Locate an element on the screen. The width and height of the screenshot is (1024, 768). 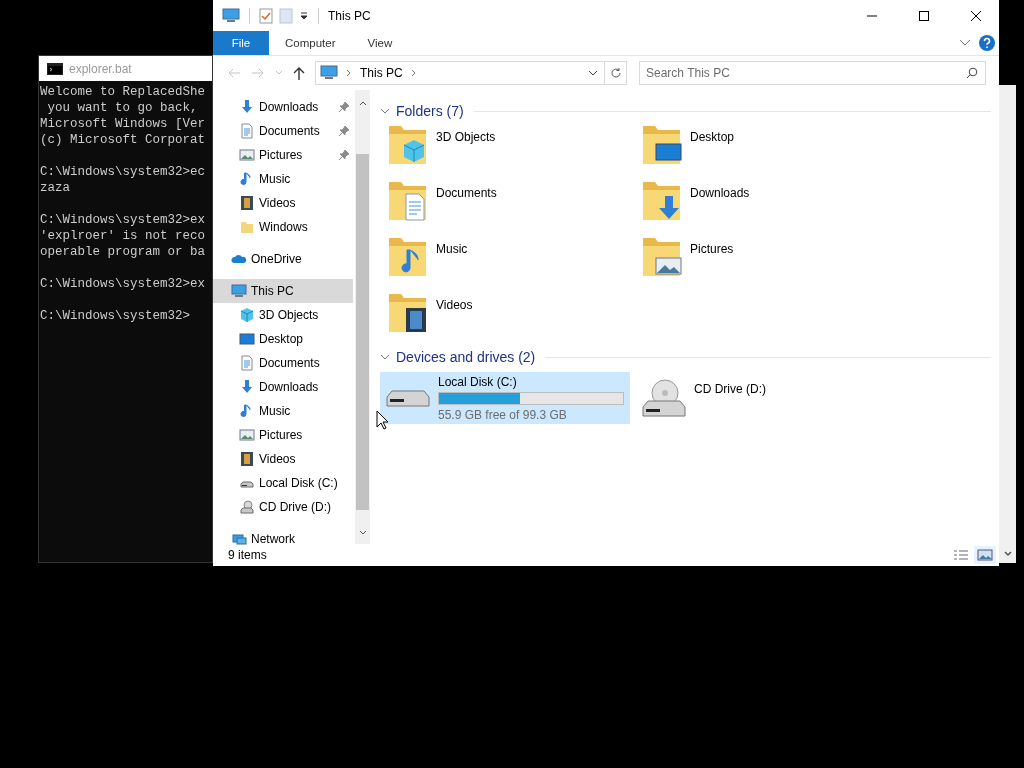
ribbon-tab: Computer is located at coordinates (310, 43).